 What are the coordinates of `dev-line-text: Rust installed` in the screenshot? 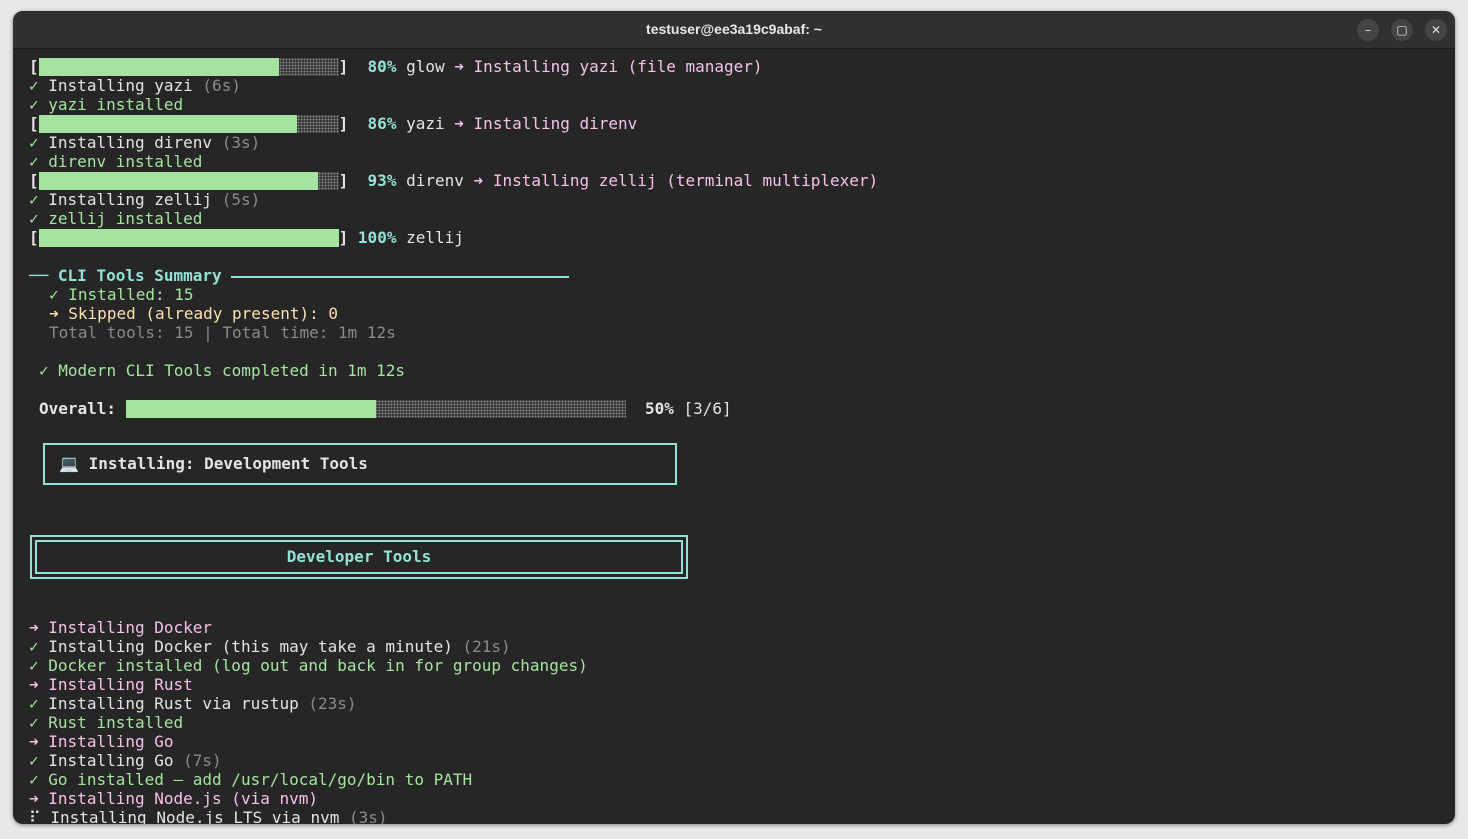 It's located at (116, 722).